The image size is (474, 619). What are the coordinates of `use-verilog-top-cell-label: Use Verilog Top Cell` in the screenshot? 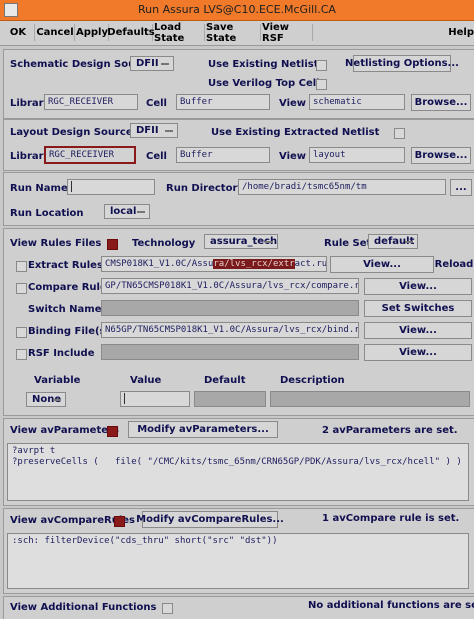 It's located at (264, 83).